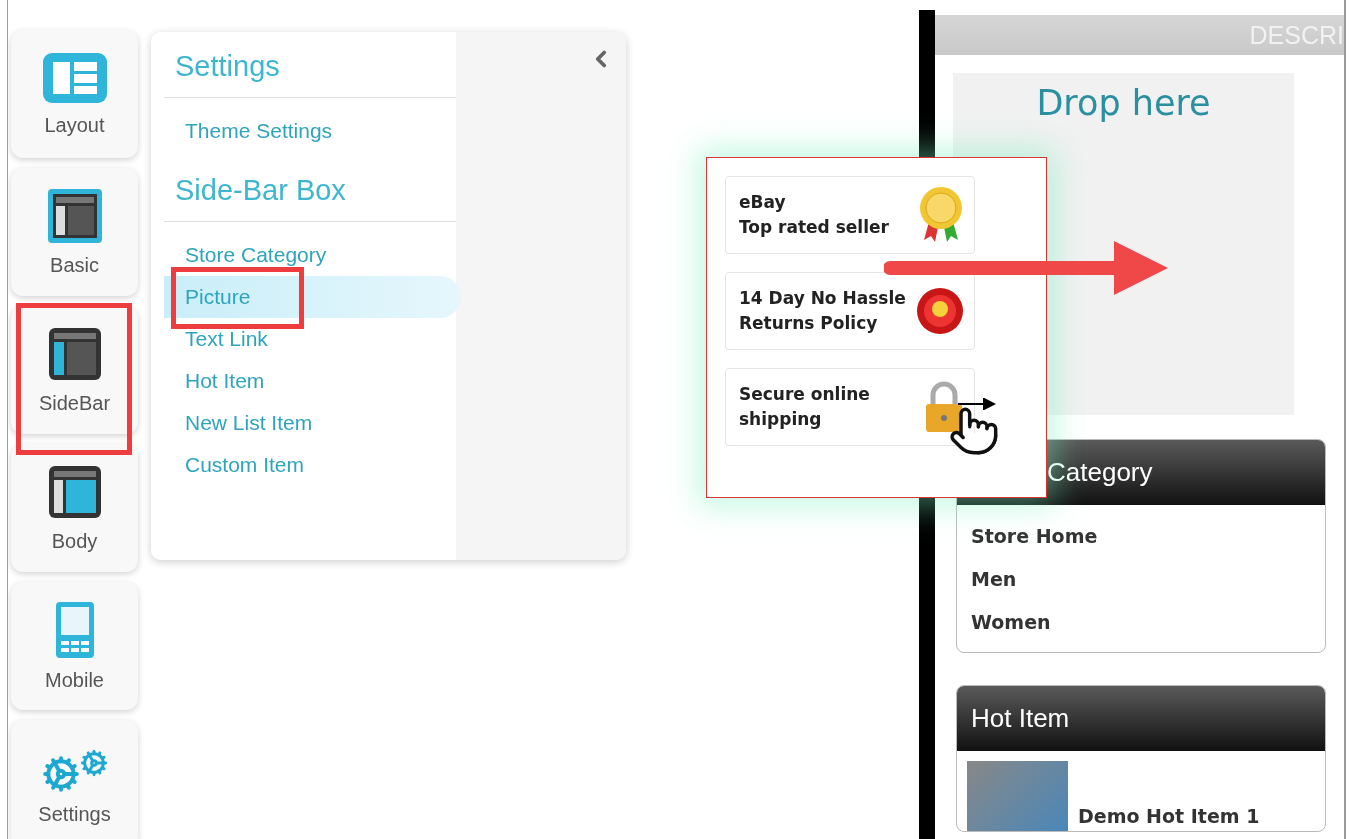  I want to click on box-title: Hot Item, so click(1141, 718).